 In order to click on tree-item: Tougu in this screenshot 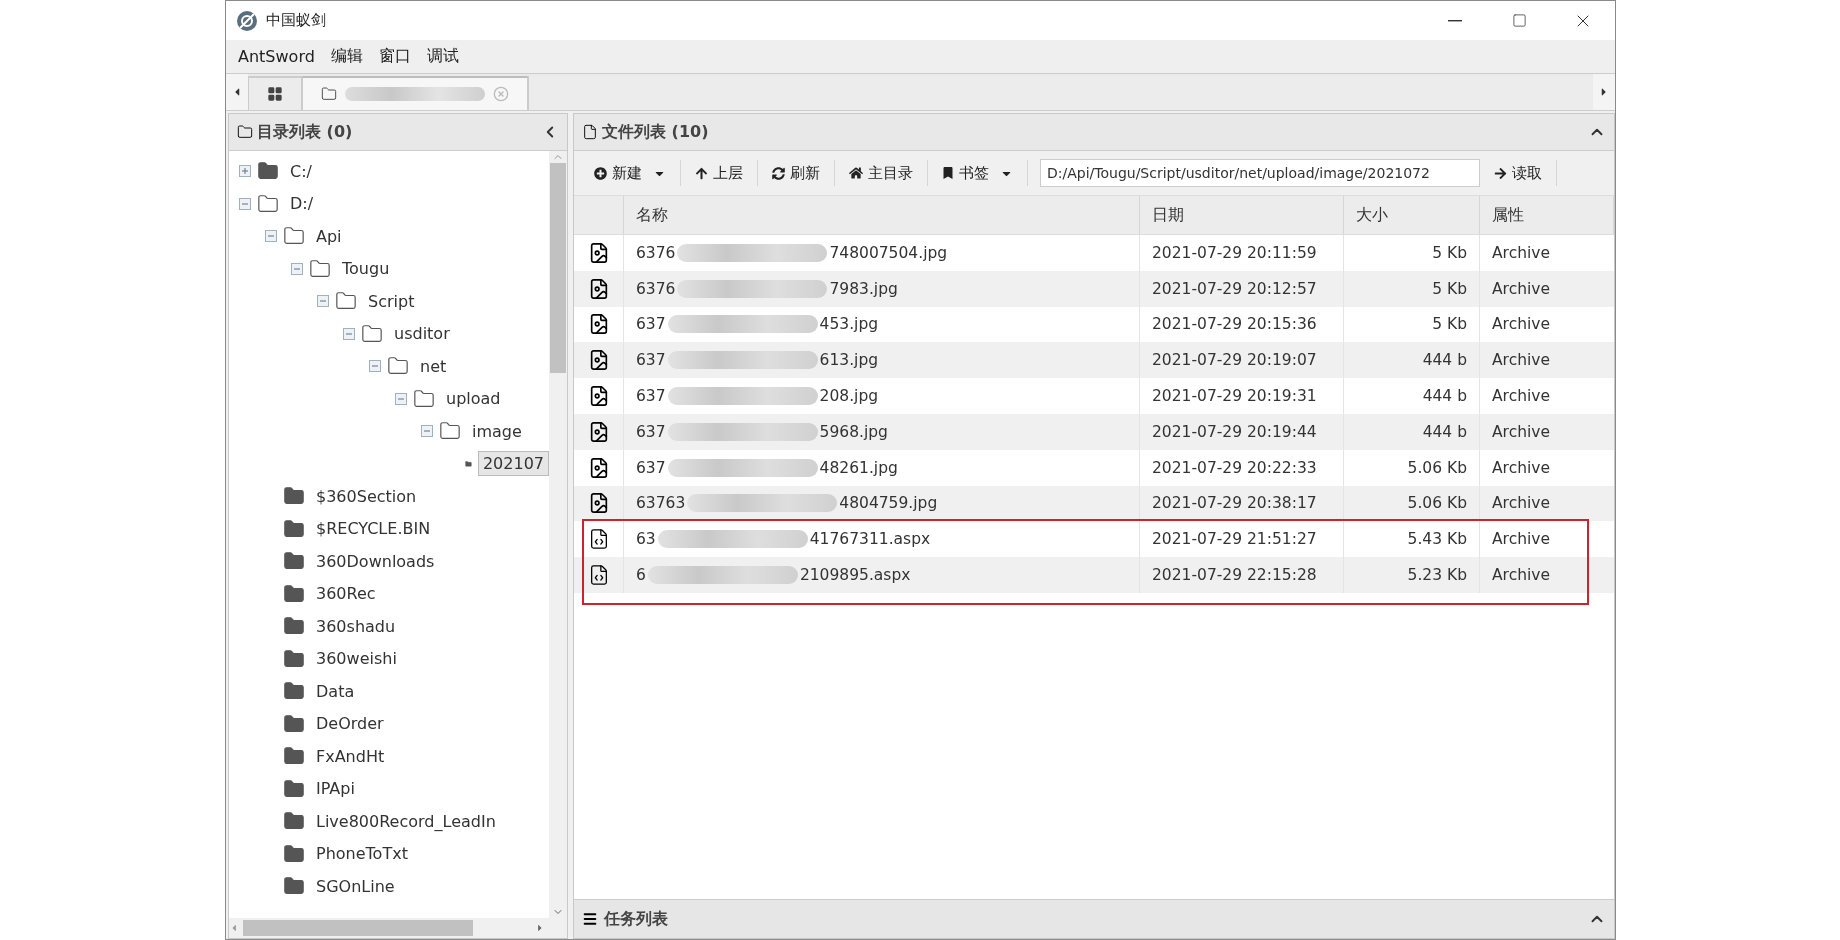, I will do `click(366, 269)`.